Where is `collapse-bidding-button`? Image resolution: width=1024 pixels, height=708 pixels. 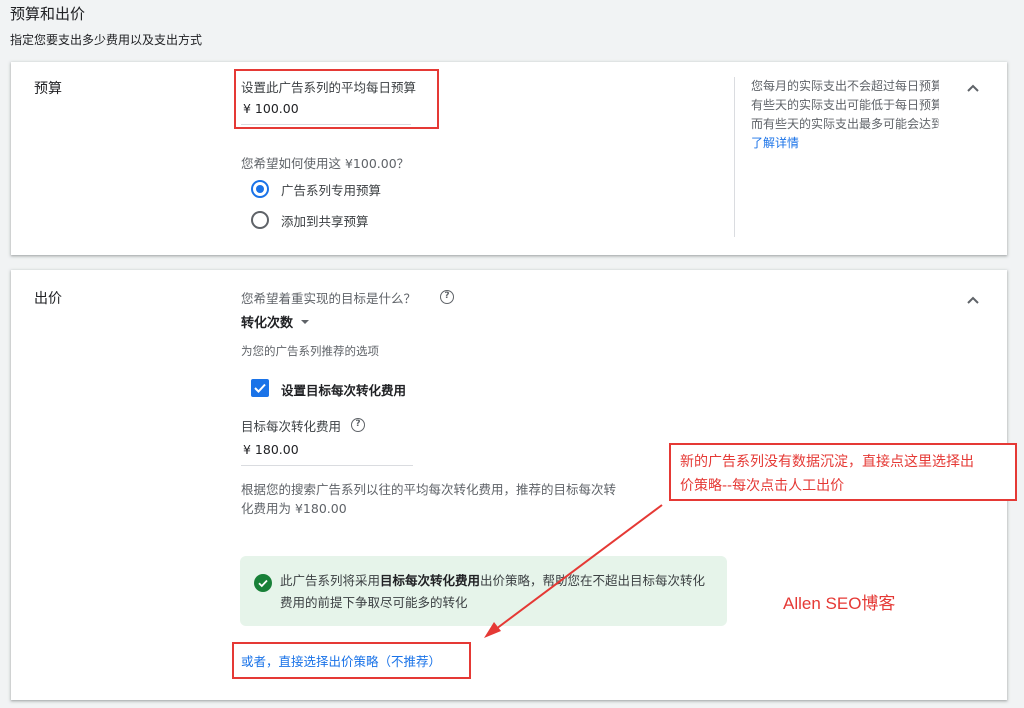
collapse-bidding-button is located at coordinates (973, 300).